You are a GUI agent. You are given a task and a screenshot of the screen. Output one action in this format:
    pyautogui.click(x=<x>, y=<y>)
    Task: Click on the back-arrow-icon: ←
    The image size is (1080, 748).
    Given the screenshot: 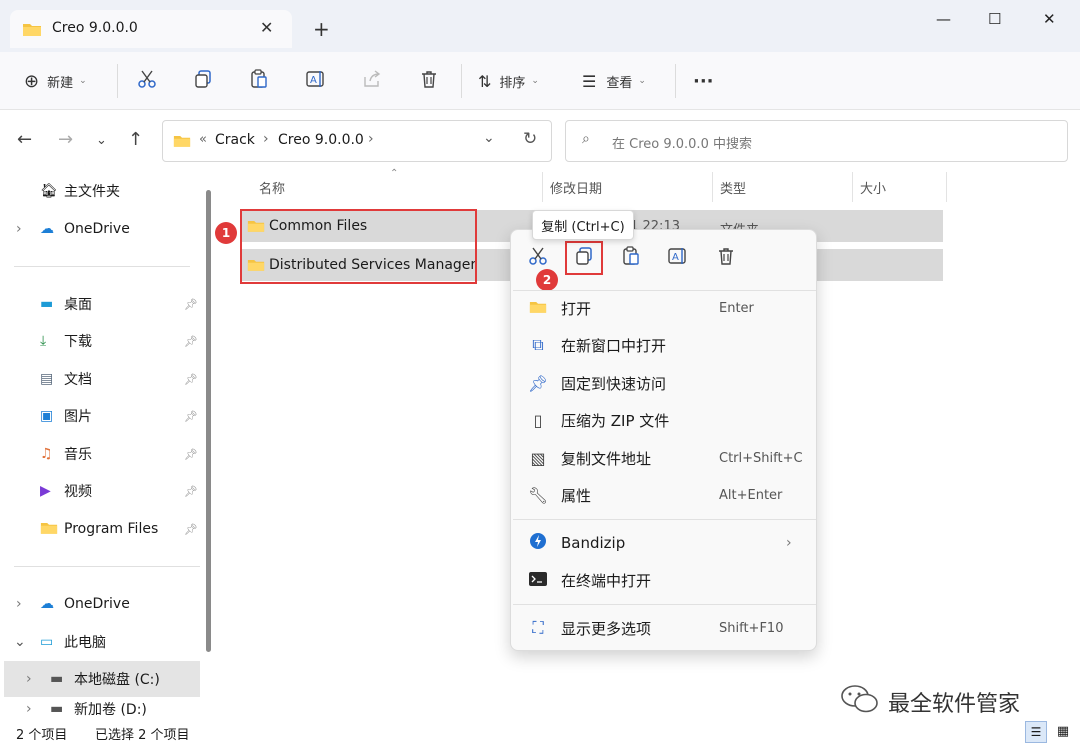 What is the action you would take?
    pyautogui.click(x=24, y=139)
    